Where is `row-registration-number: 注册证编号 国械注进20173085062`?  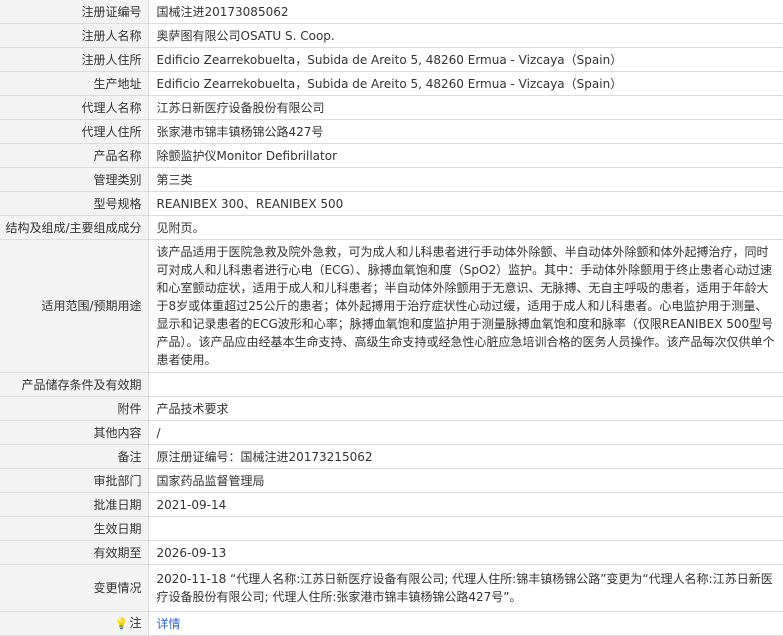 row-registration-number: 注册证编号 国械注进20173085062 is located at coordinates (391, 12).